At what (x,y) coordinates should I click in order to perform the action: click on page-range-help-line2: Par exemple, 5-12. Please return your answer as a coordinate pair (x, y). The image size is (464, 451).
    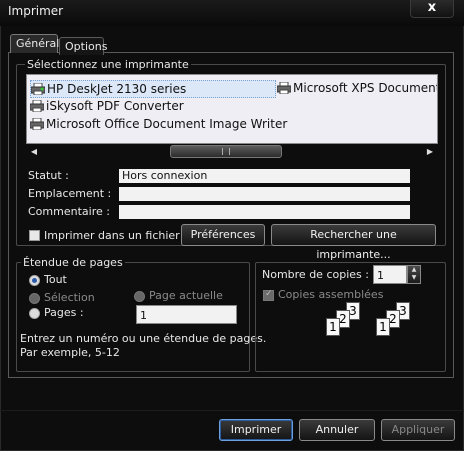
    Looking at the image, I should click on (70, 352).